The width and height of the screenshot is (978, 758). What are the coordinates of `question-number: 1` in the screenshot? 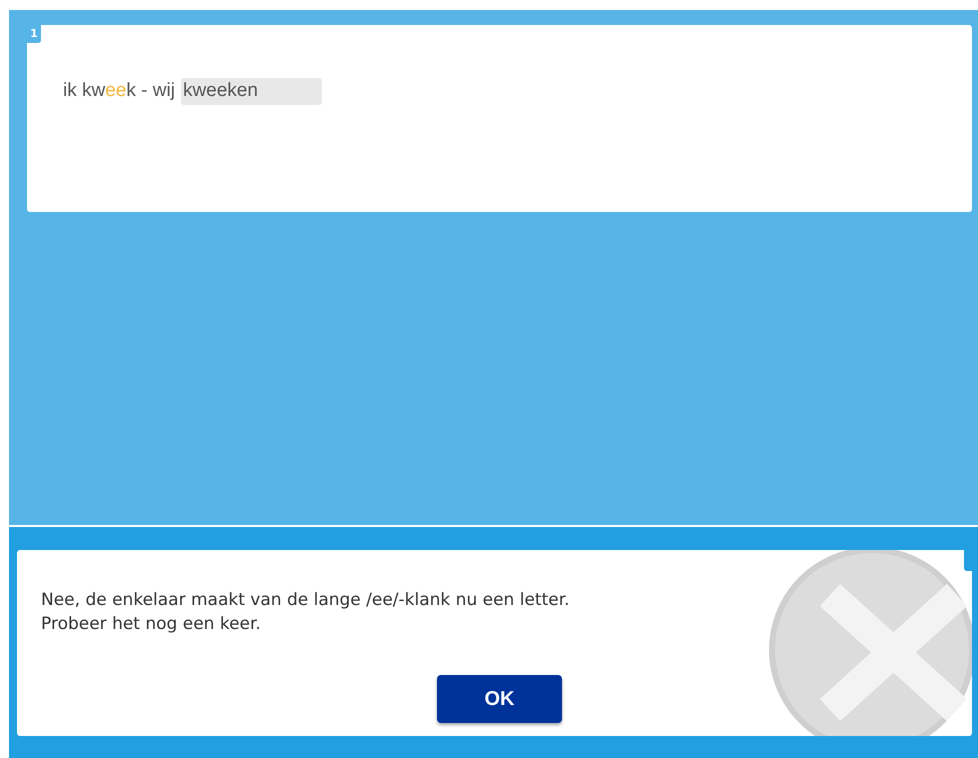 It's located at (34, 34).